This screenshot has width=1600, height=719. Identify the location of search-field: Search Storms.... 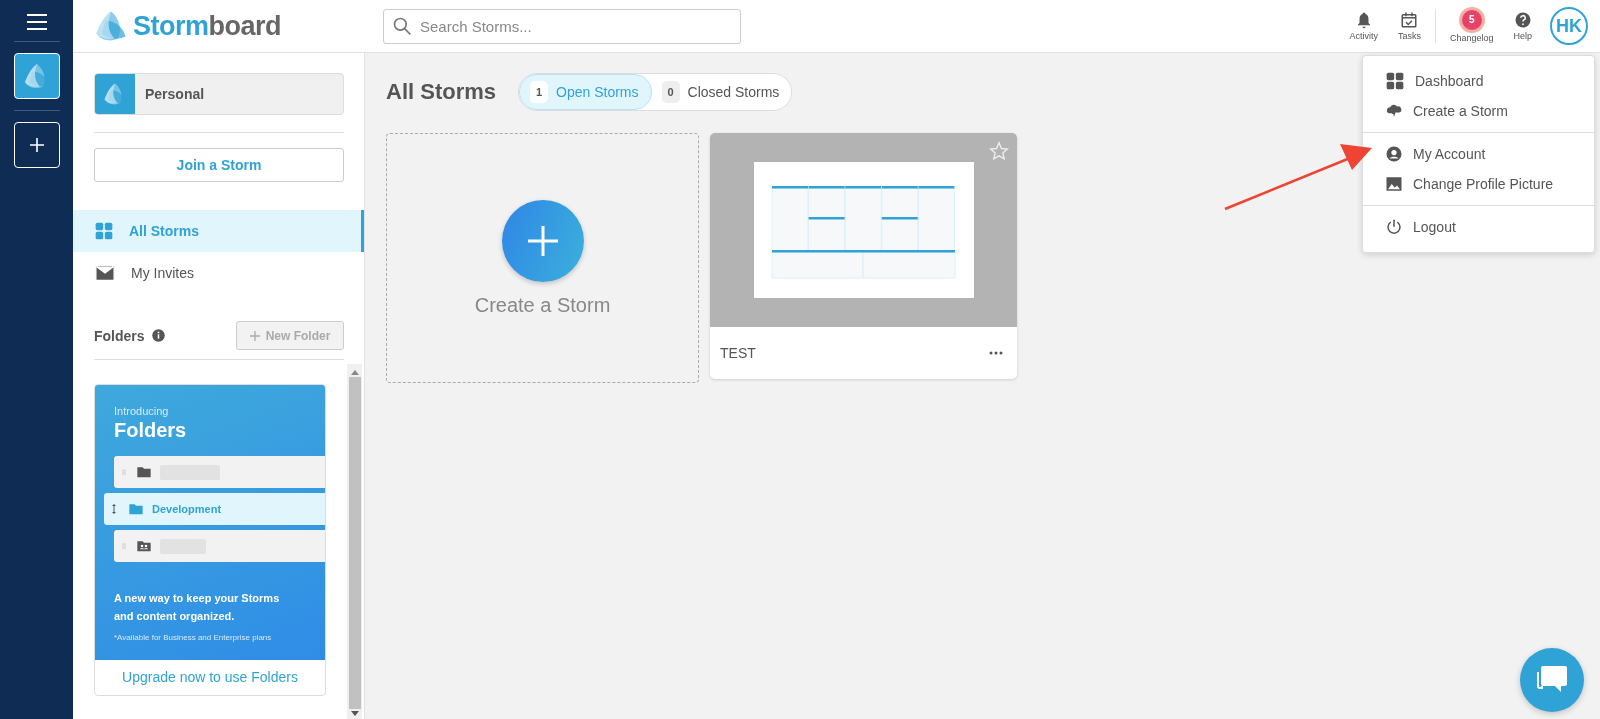
(562, 26).